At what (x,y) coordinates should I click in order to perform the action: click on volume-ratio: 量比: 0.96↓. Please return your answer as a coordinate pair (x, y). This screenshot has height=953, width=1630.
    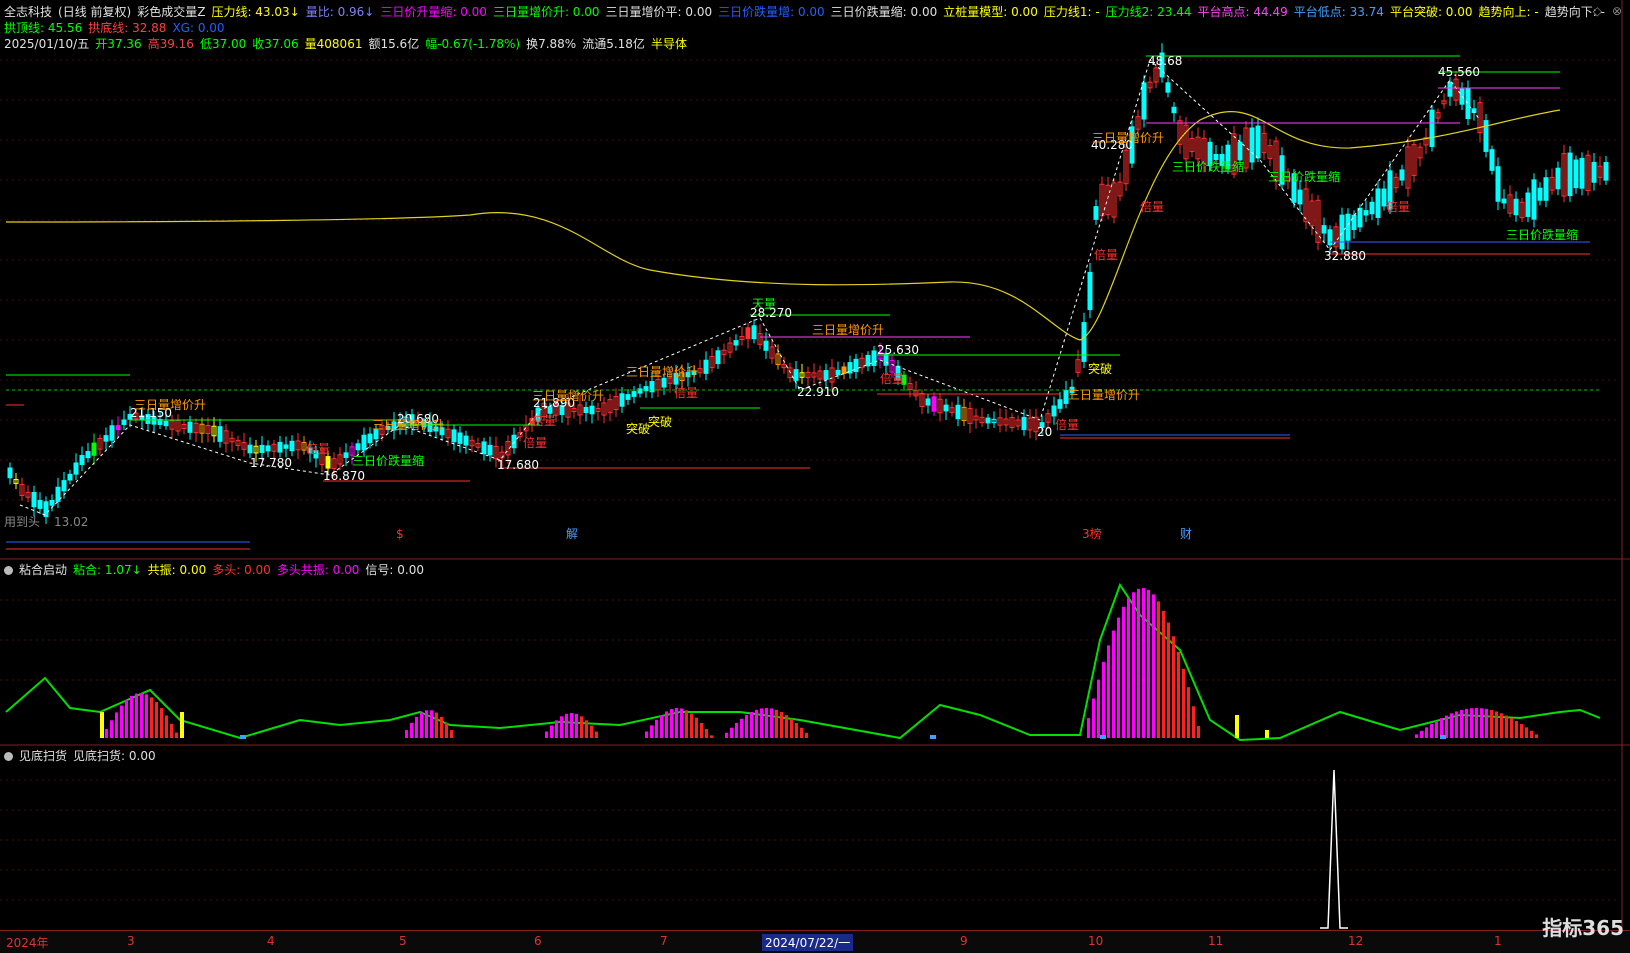
    Looking at the image, I should click on (340, 12).